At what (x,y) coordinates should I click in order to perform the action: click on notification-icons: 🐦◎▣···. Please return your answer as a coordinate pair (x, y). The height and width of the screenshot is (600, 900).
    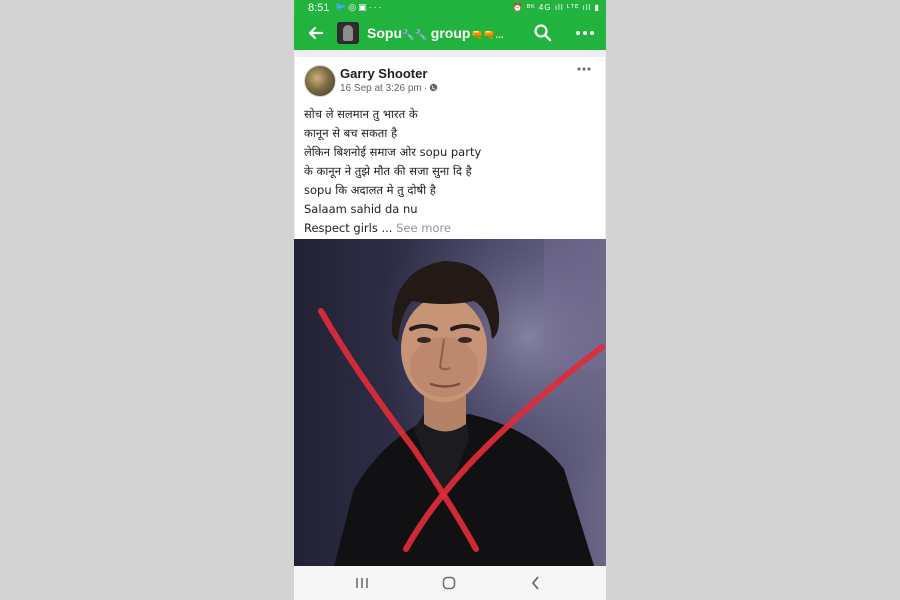
    Looking at the image, I should click on (359, 7).